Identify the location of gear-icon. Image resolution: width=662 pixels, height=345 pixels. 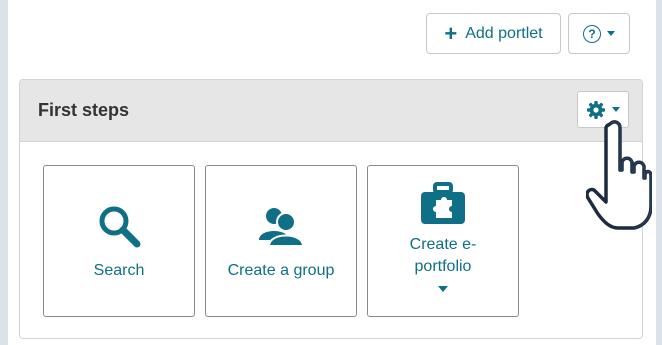
(596, 109).